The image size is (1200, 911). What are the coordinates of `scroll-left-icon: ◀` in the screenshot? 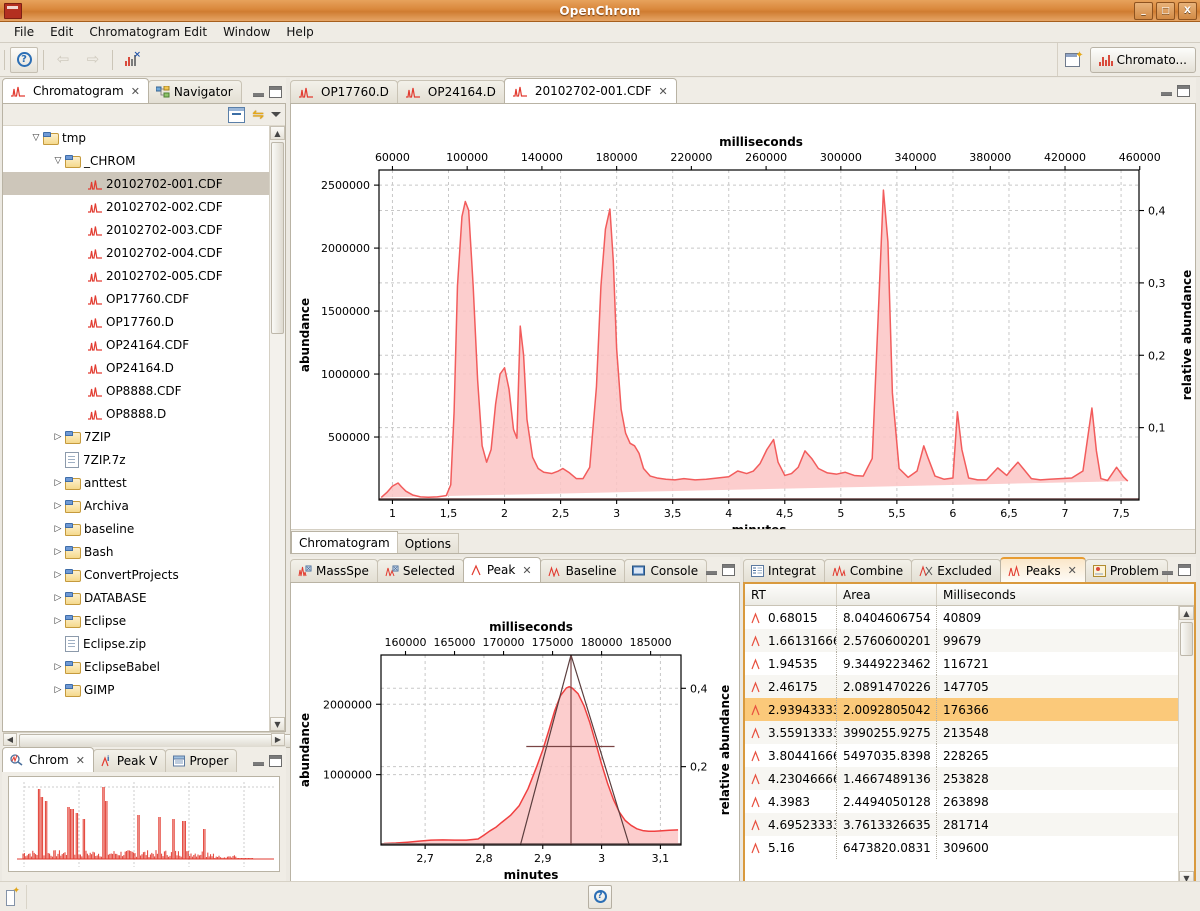 It's located at (10, 739).